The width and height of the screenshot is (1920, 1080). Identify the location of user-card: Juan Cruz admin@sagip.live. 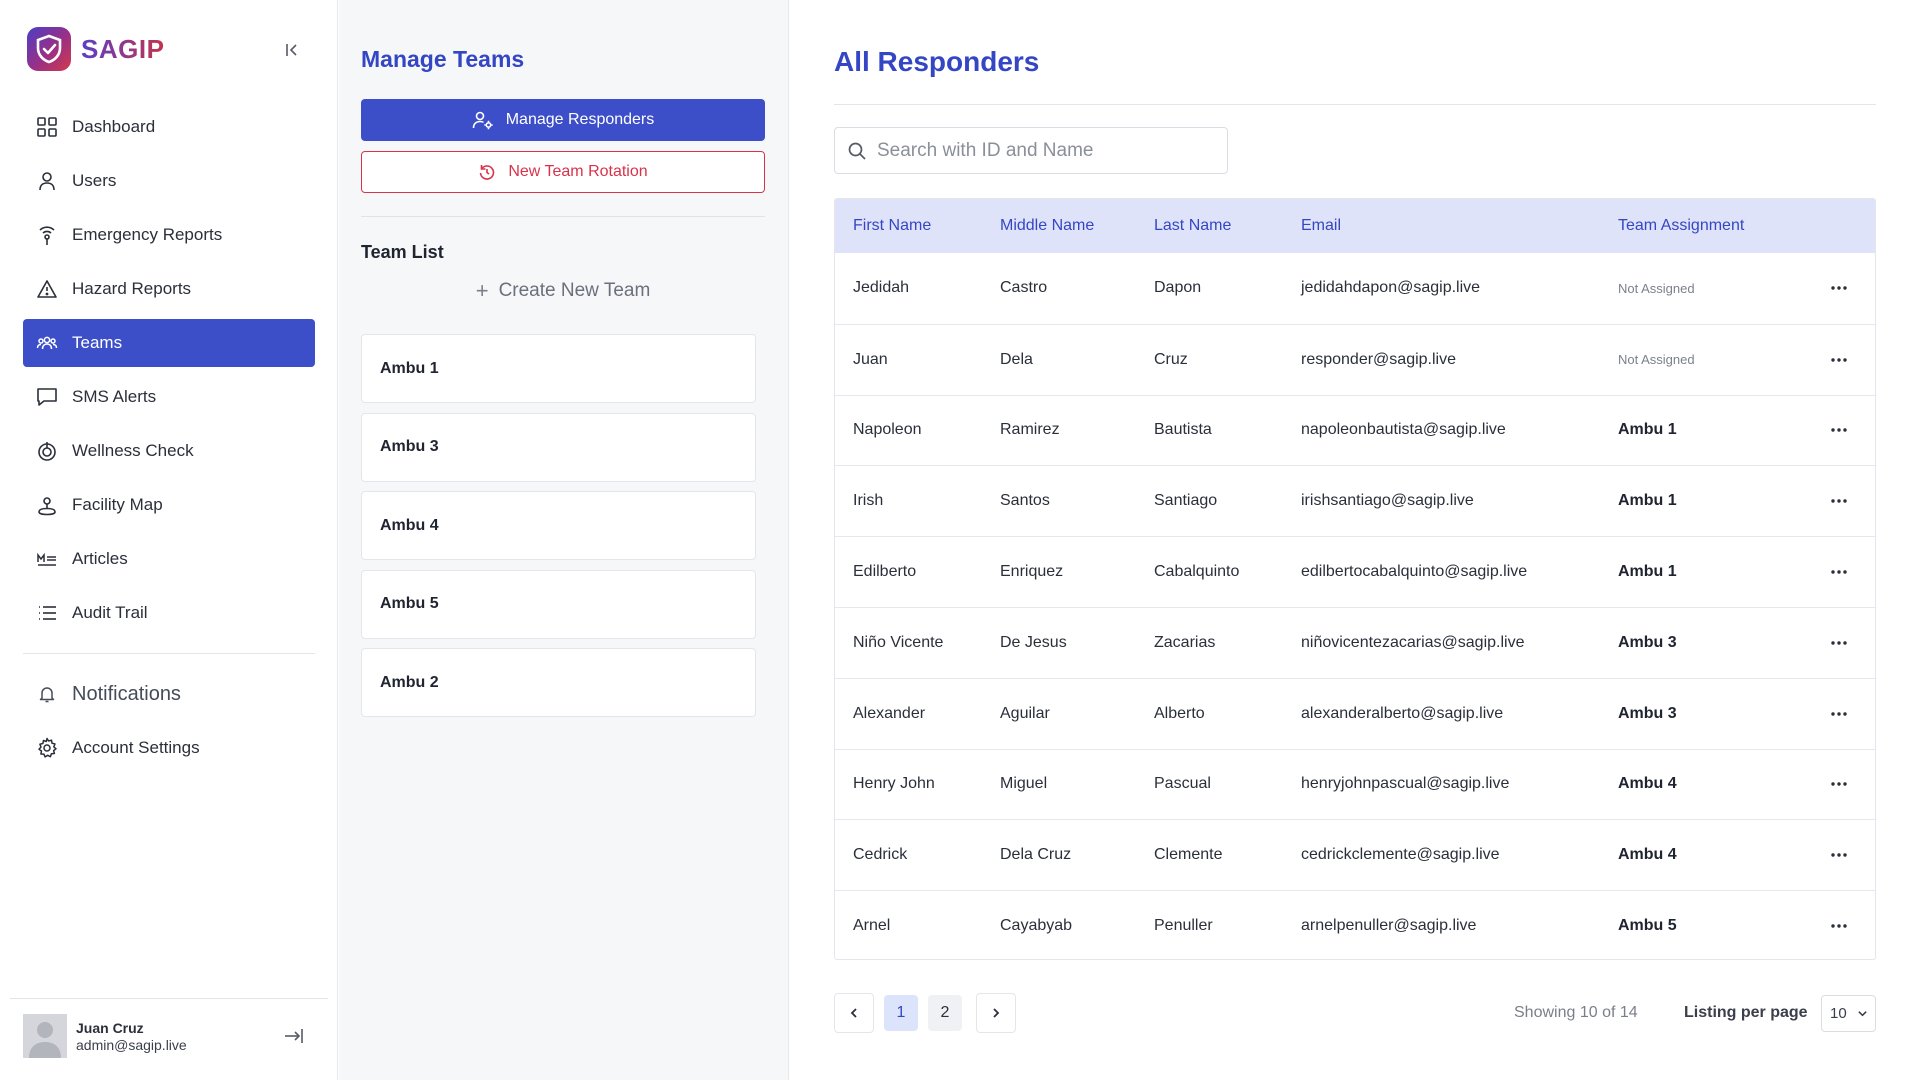
(169, 1036).